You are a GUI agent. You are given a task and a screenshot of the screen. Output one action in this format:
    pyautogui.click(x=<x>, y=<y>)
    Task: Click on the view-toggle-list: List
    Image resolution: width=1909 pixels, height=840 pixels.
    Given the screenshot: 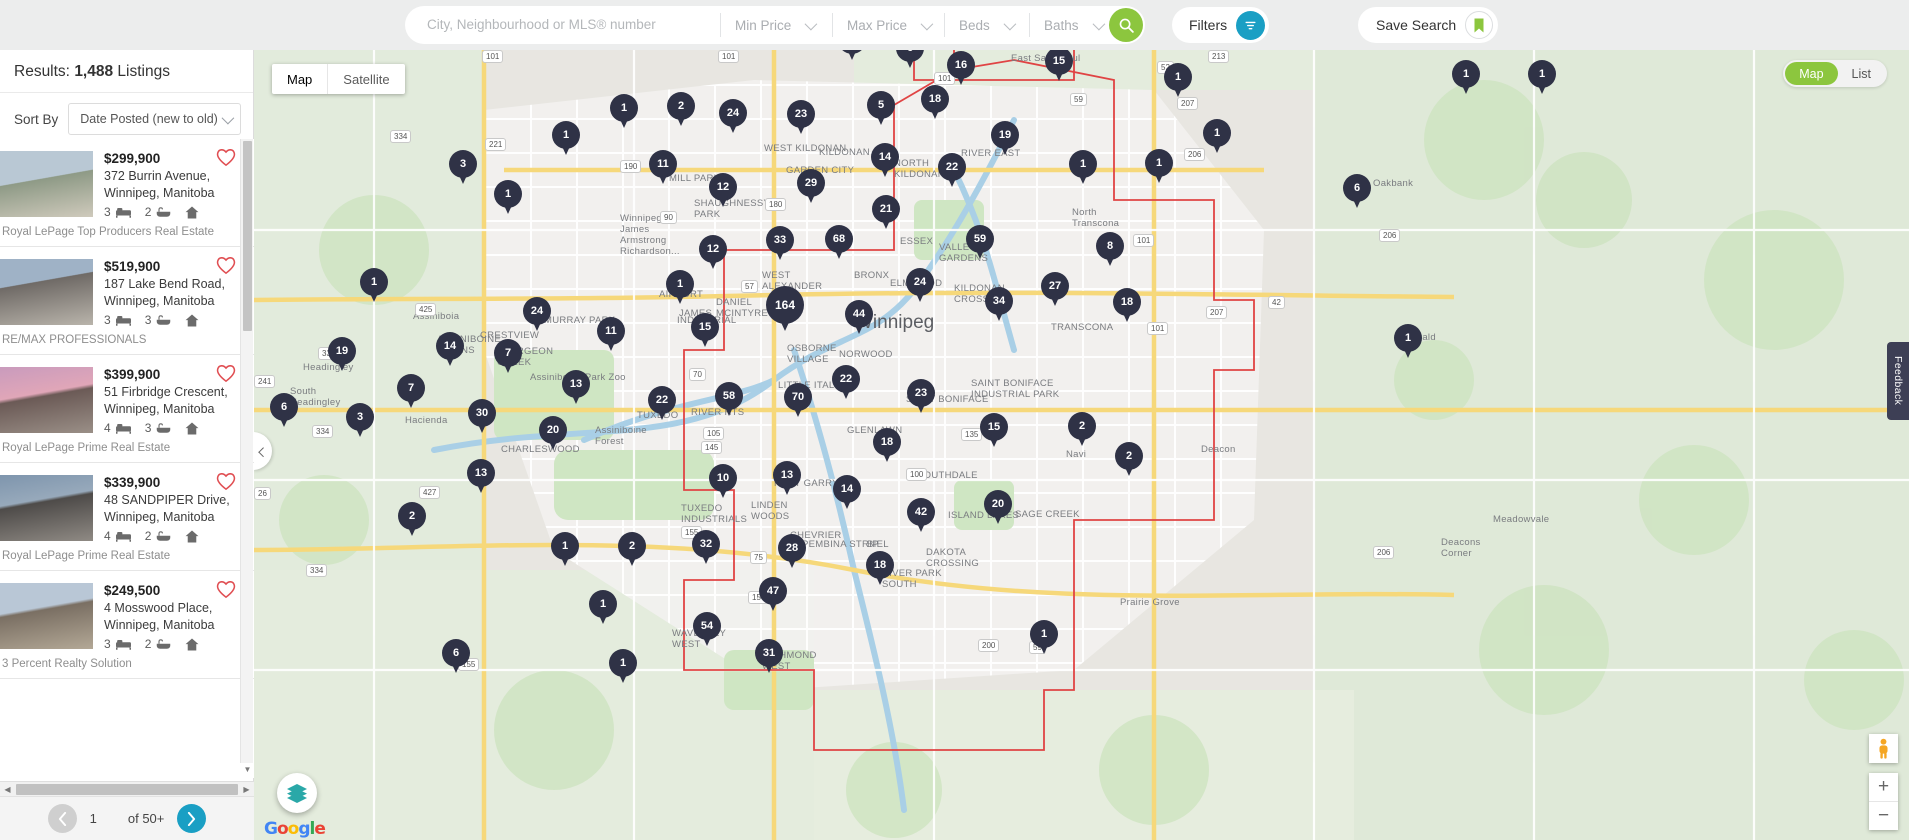 What is the action you would take?
    pyautogui.click(x=1861, y=73)
    